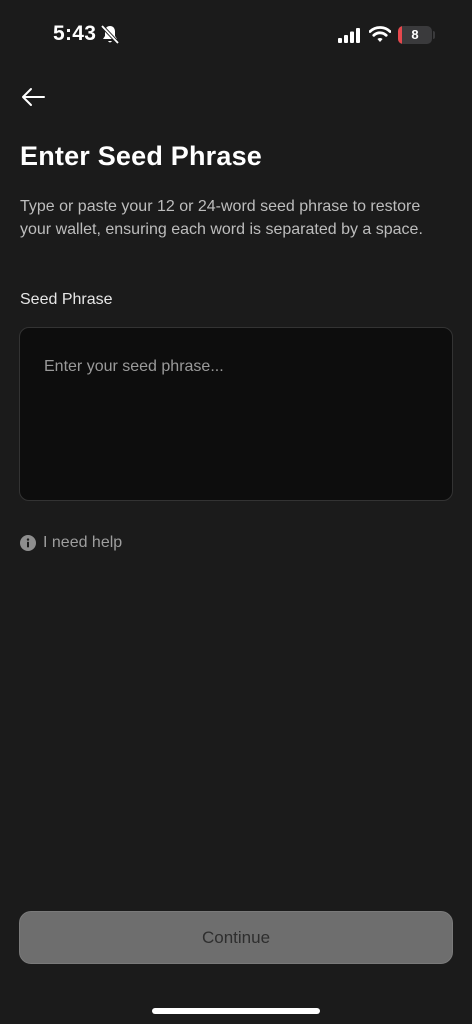 The image size is (472, 1024). I want to click on arrow-left-icon, so click(33, 97).